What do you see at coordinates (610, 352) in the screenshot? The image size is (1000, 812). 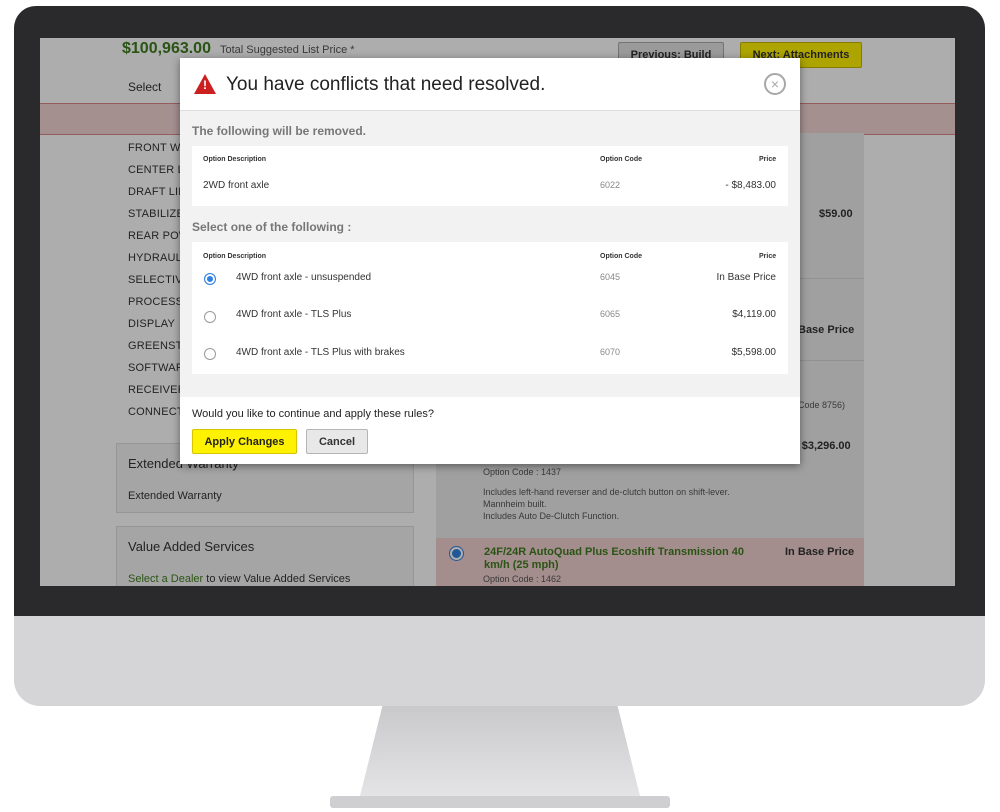 I see `choice-code: 6070` at bounding box center [610, 352].